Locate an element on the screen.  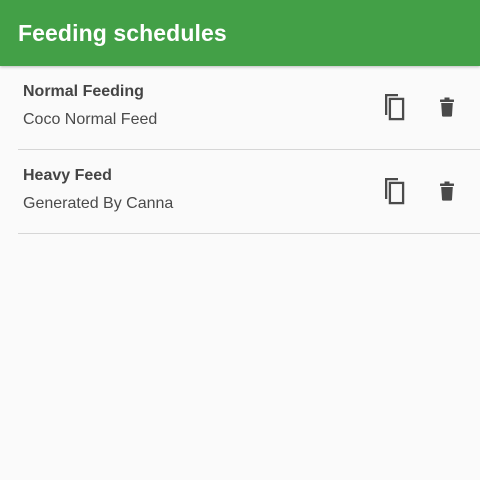
schedule-title: Normal Feeding is located at coordinates (83, 91).